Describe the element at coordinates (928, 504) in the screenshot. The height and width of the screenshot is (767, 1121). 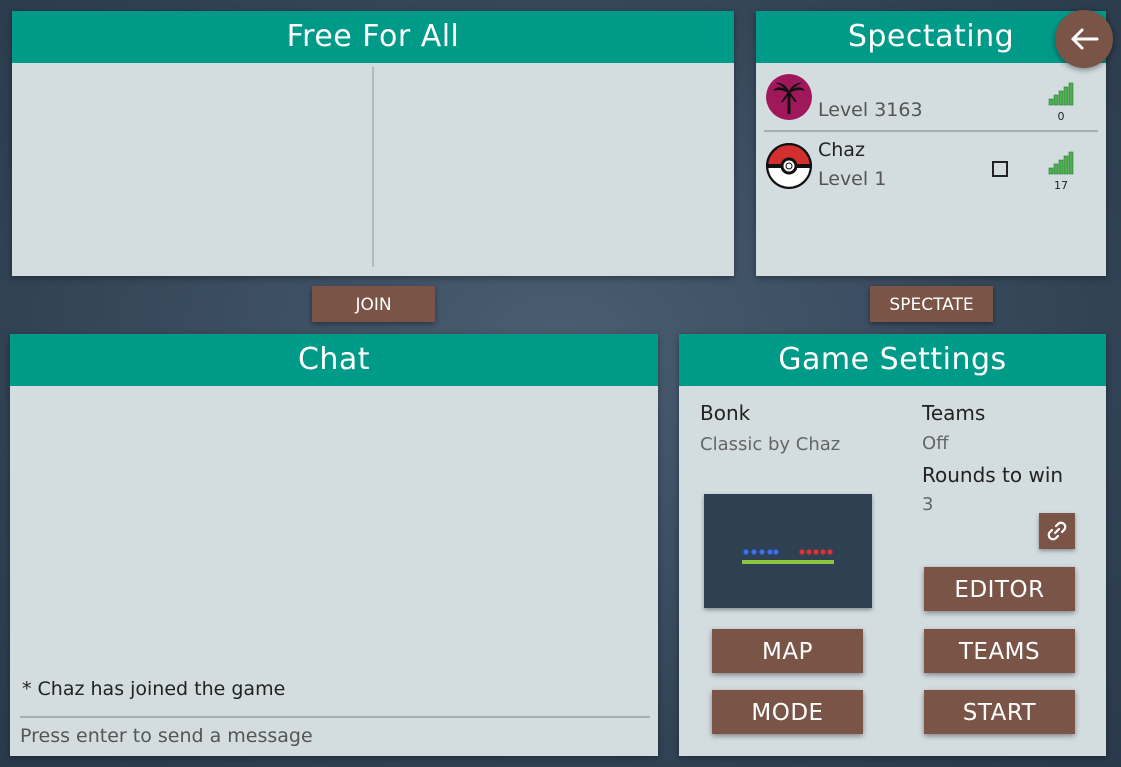
I see `rounds-value: 3` at that location.